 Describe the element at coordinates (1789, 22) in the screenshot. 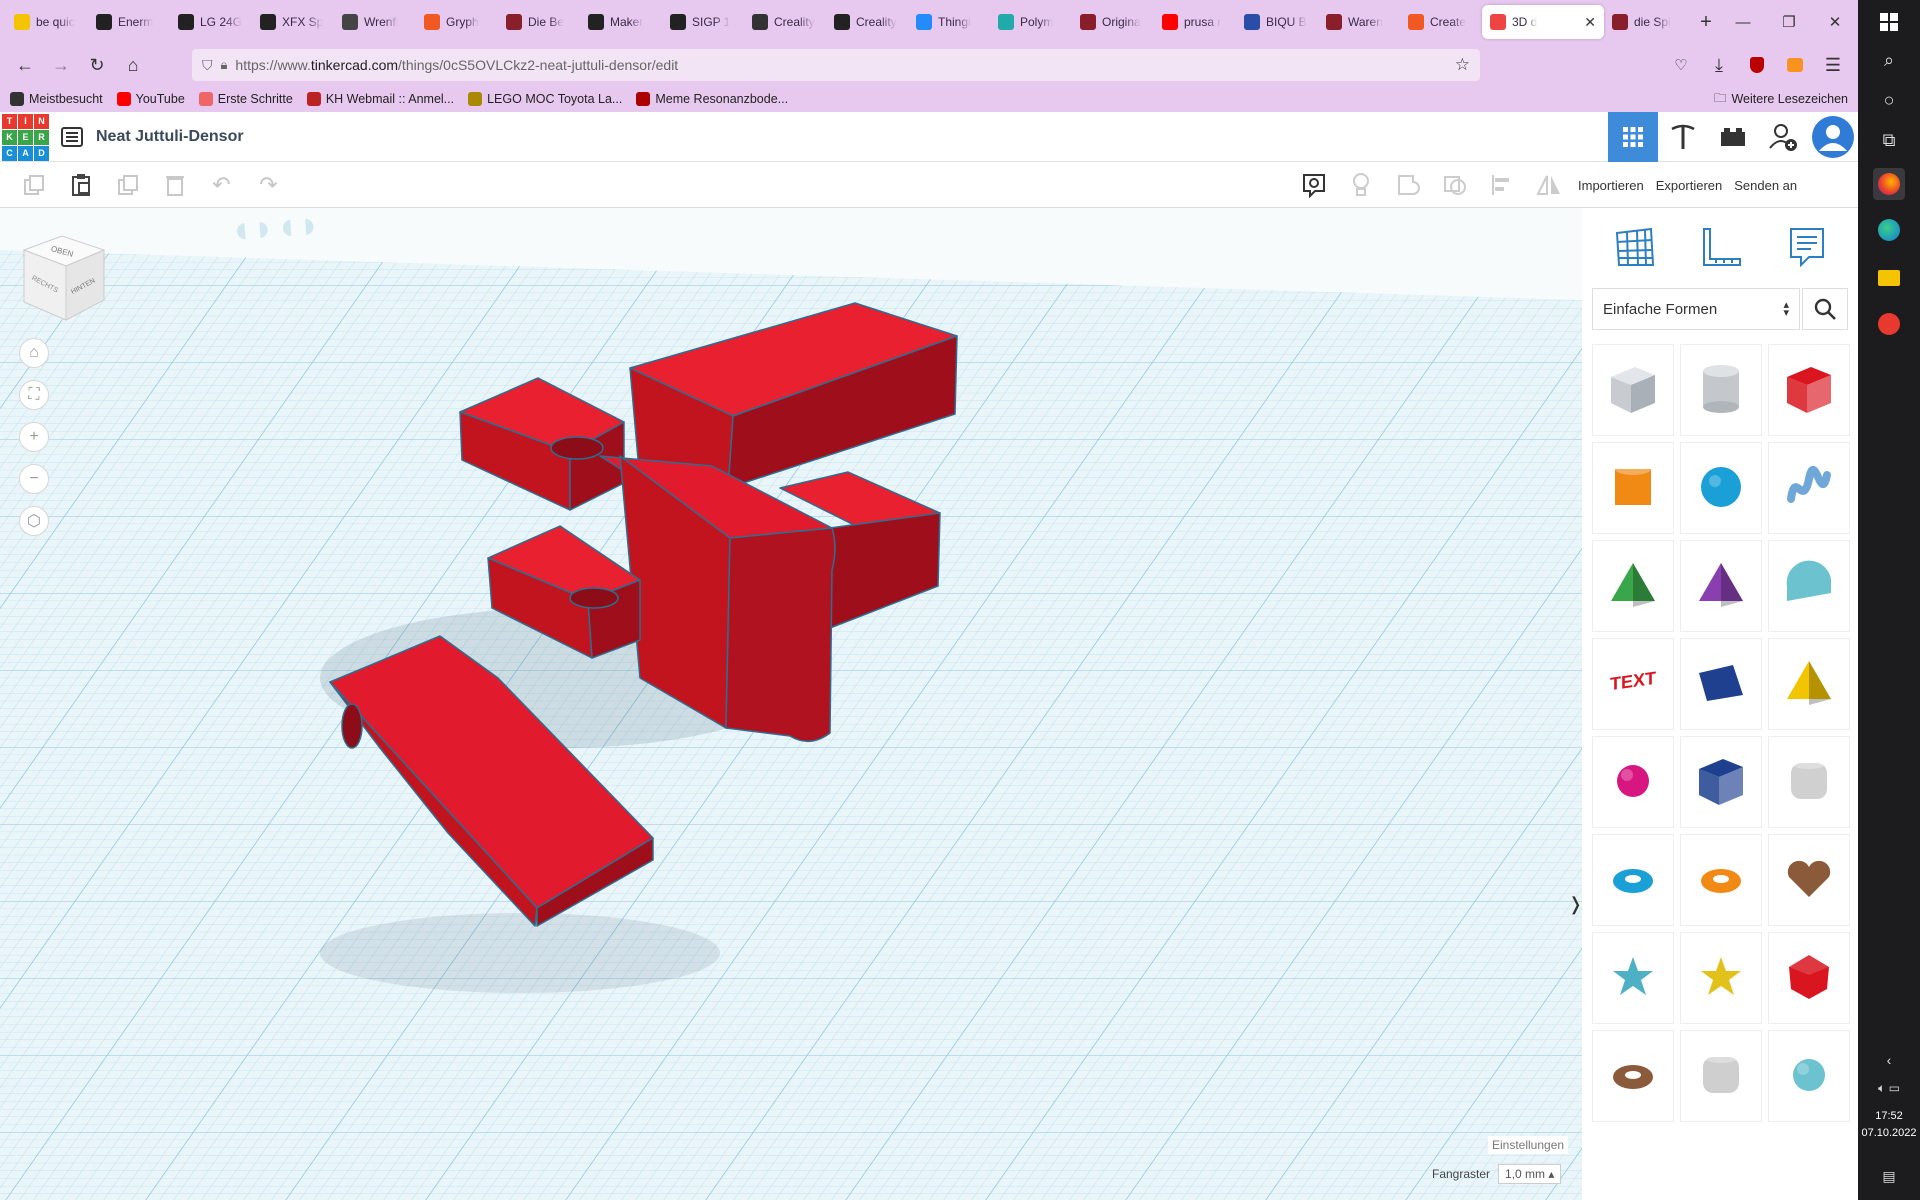

I see `restore-icon: ❐` at that location.